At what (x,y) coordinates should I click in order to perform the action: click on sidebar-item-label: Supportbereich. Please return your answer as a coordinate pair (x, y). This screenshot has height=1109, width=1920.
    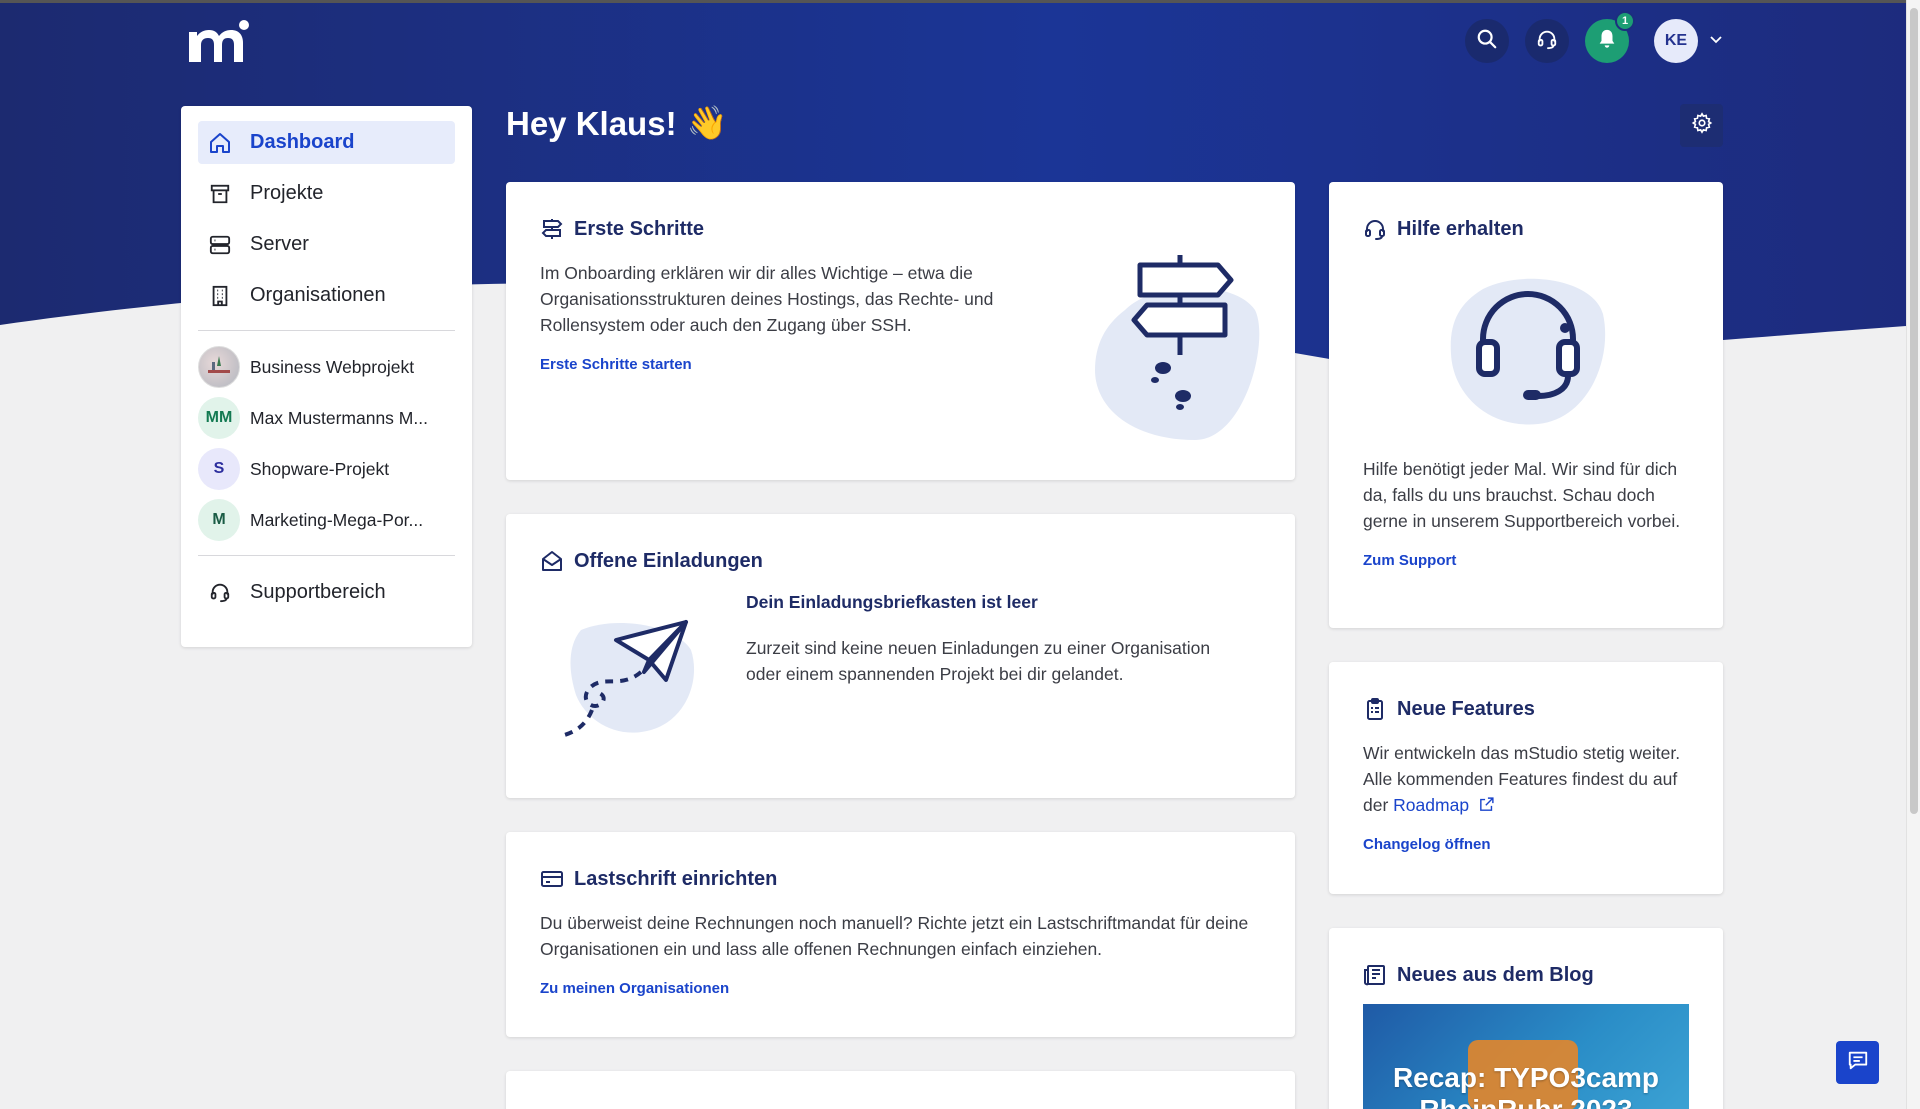
    Looking at the image, I should click on (318, 591).